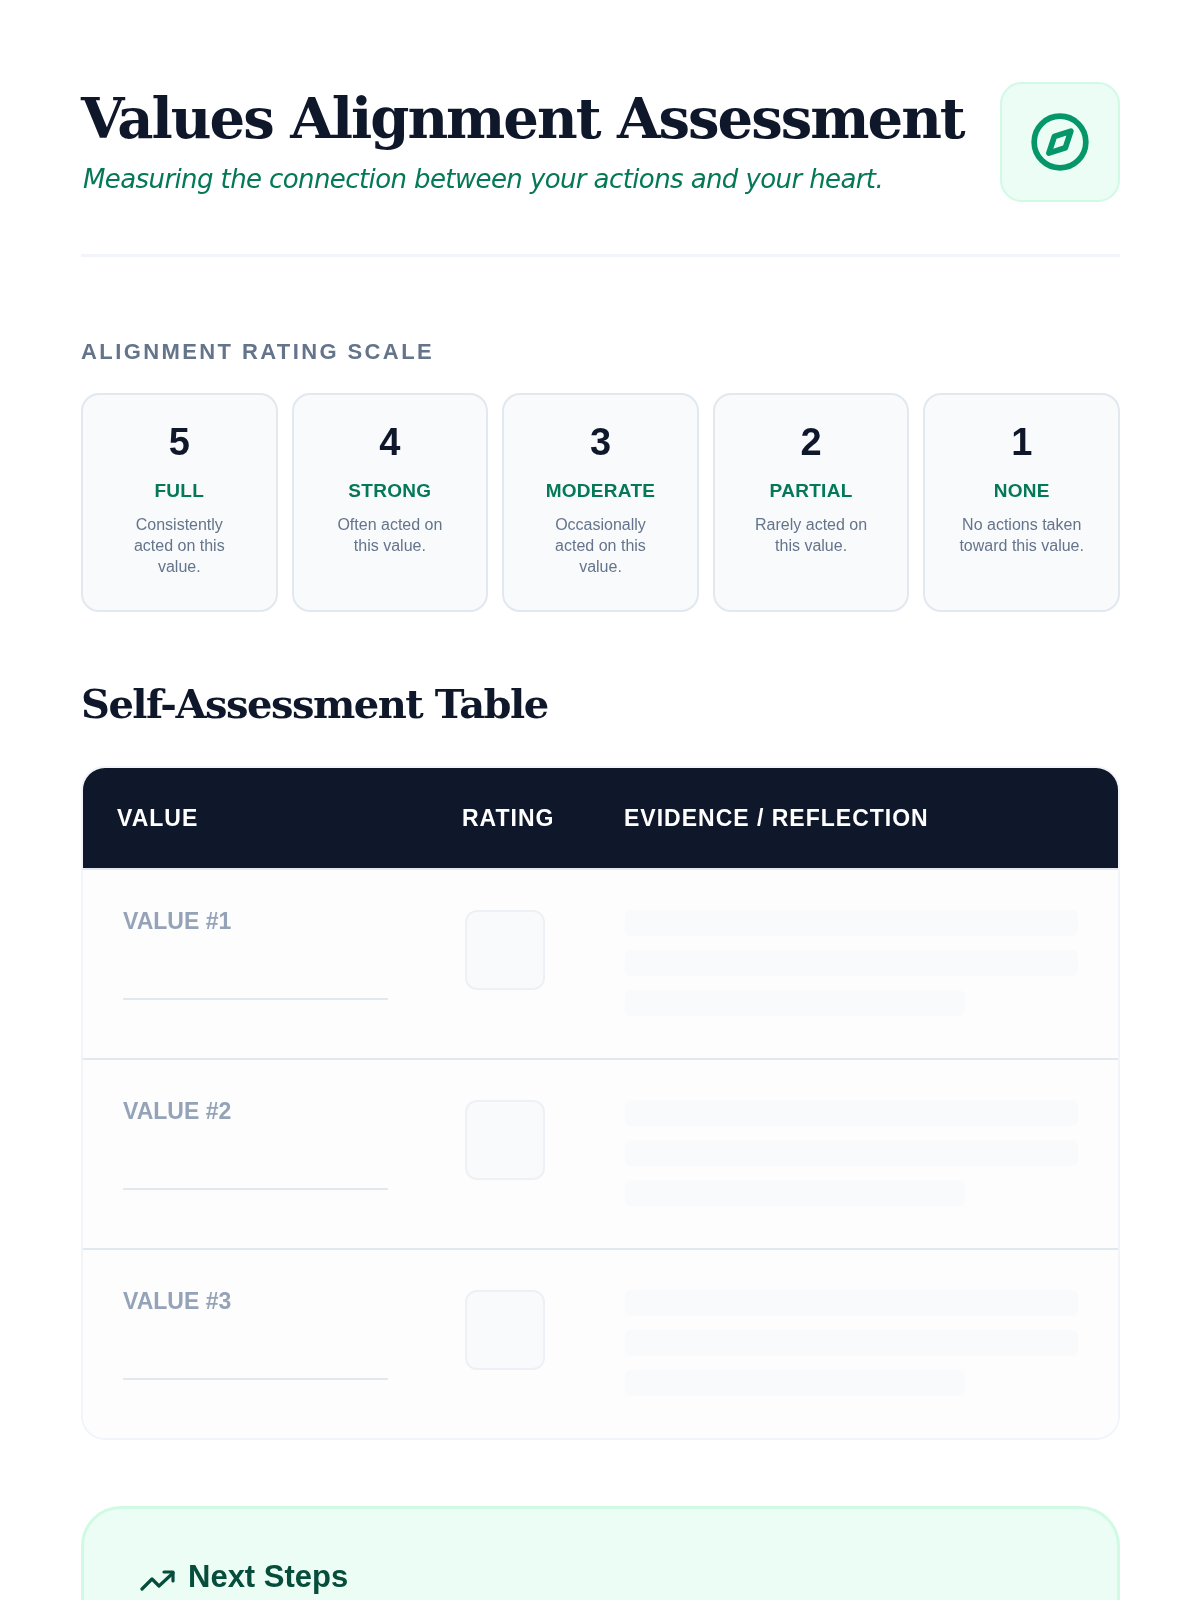  I want to click on rating-number: 1, so click(1022, 442).